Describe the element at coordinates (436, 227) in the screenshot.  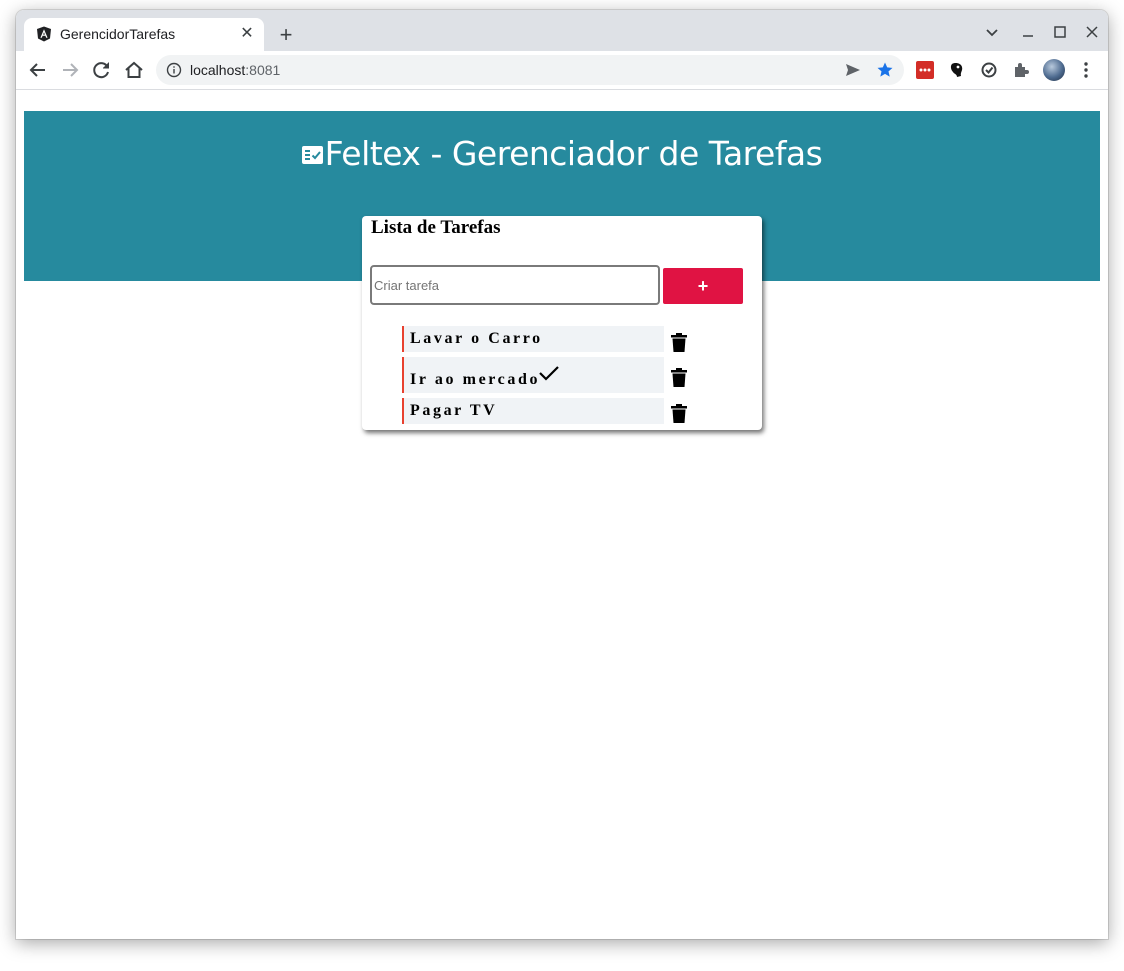
I see `list-title: Lista de Tarefas` at that location.